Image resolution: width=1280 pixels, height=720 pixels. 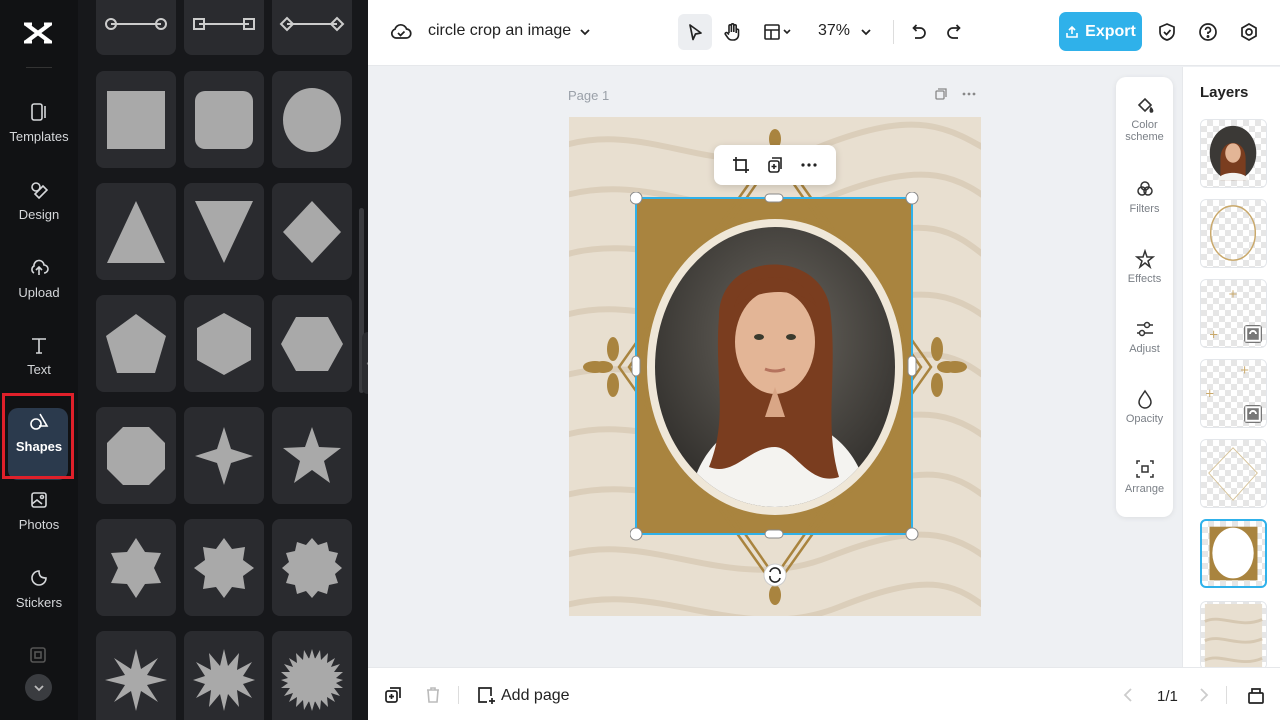 I want to click on hand-tool-button, so click(x=732, y=32).